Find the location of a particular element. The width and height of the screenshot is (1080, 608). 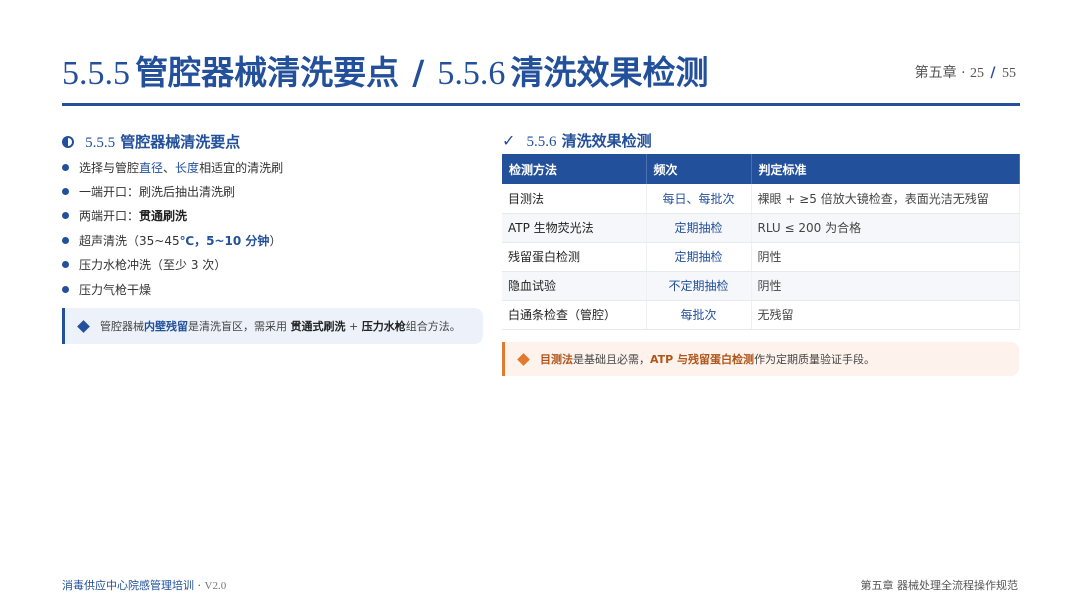

cell-criteria: 无残留 is located at coordinates (885, 315).